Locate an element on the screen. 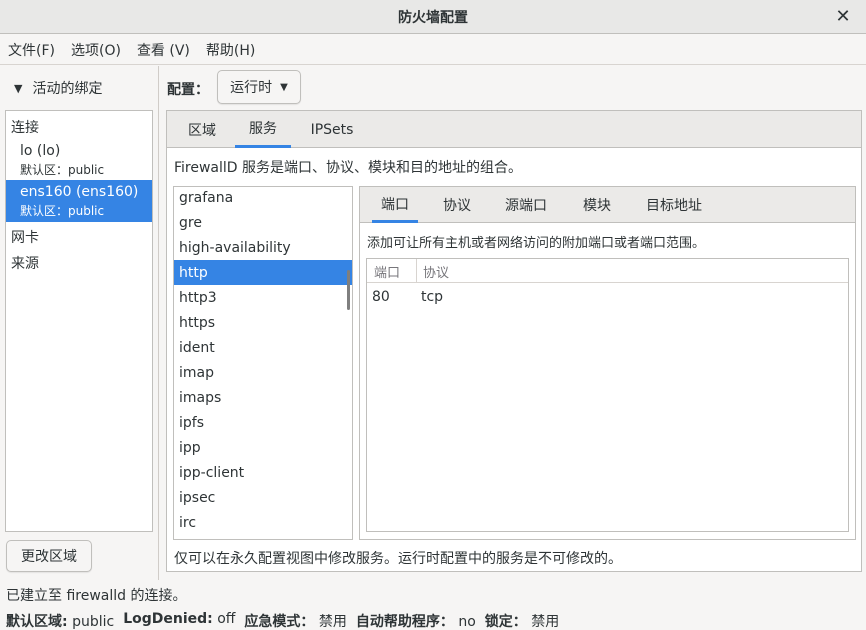 This screenshot has height=630, width=866. config-select: 运行时 ▼ is located at coordinates (259, 87).